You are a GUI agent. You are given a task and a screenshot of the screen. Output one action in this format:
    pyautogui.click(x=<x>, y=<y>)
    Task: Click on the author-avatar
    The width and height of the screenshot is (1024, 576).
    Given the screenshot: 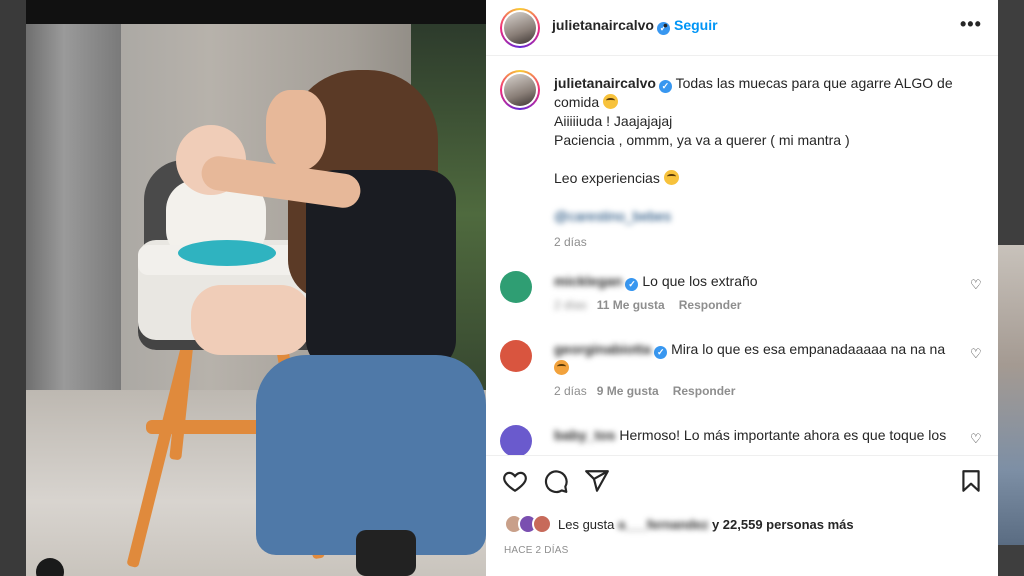 What is the action you would take?
    pyautogui.click(x=520, y=28)
    